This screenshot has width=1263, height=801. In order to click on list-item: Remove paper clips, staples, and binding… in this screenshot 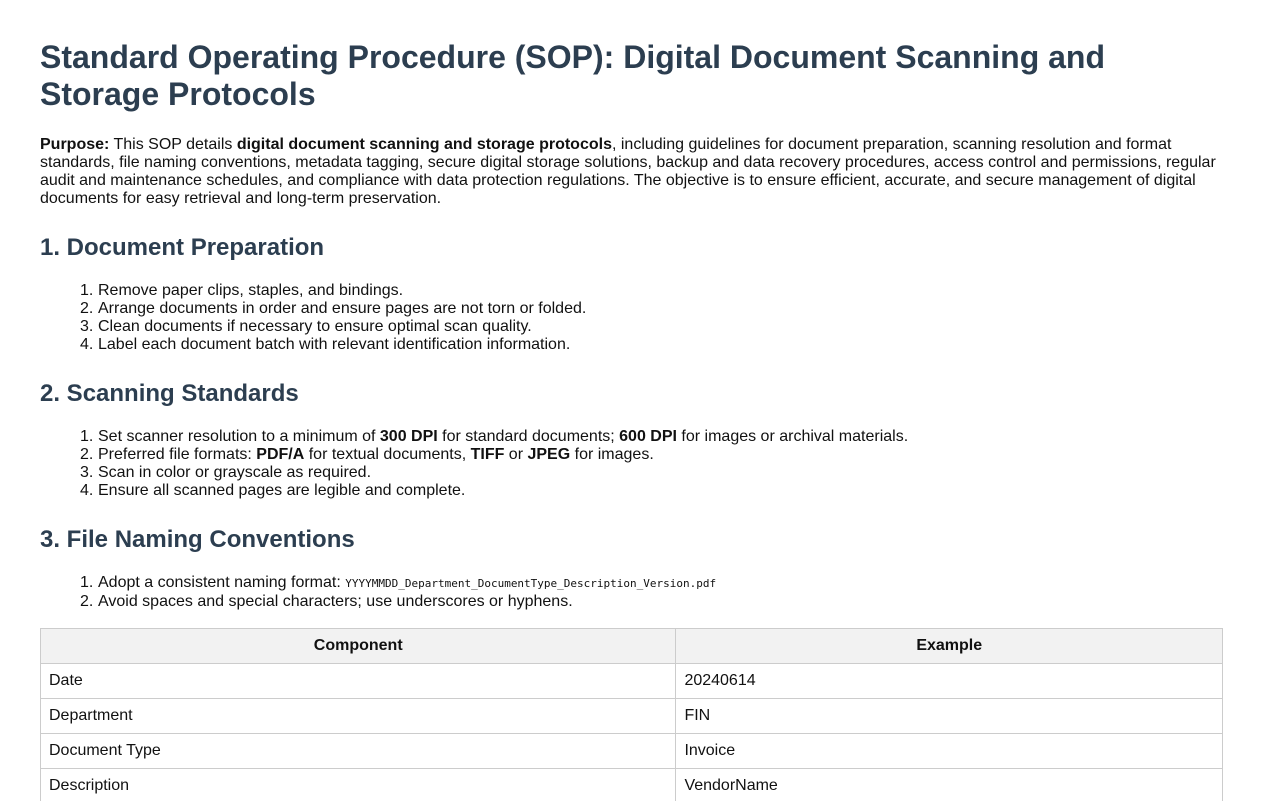, I will do `click(242, 291)`.